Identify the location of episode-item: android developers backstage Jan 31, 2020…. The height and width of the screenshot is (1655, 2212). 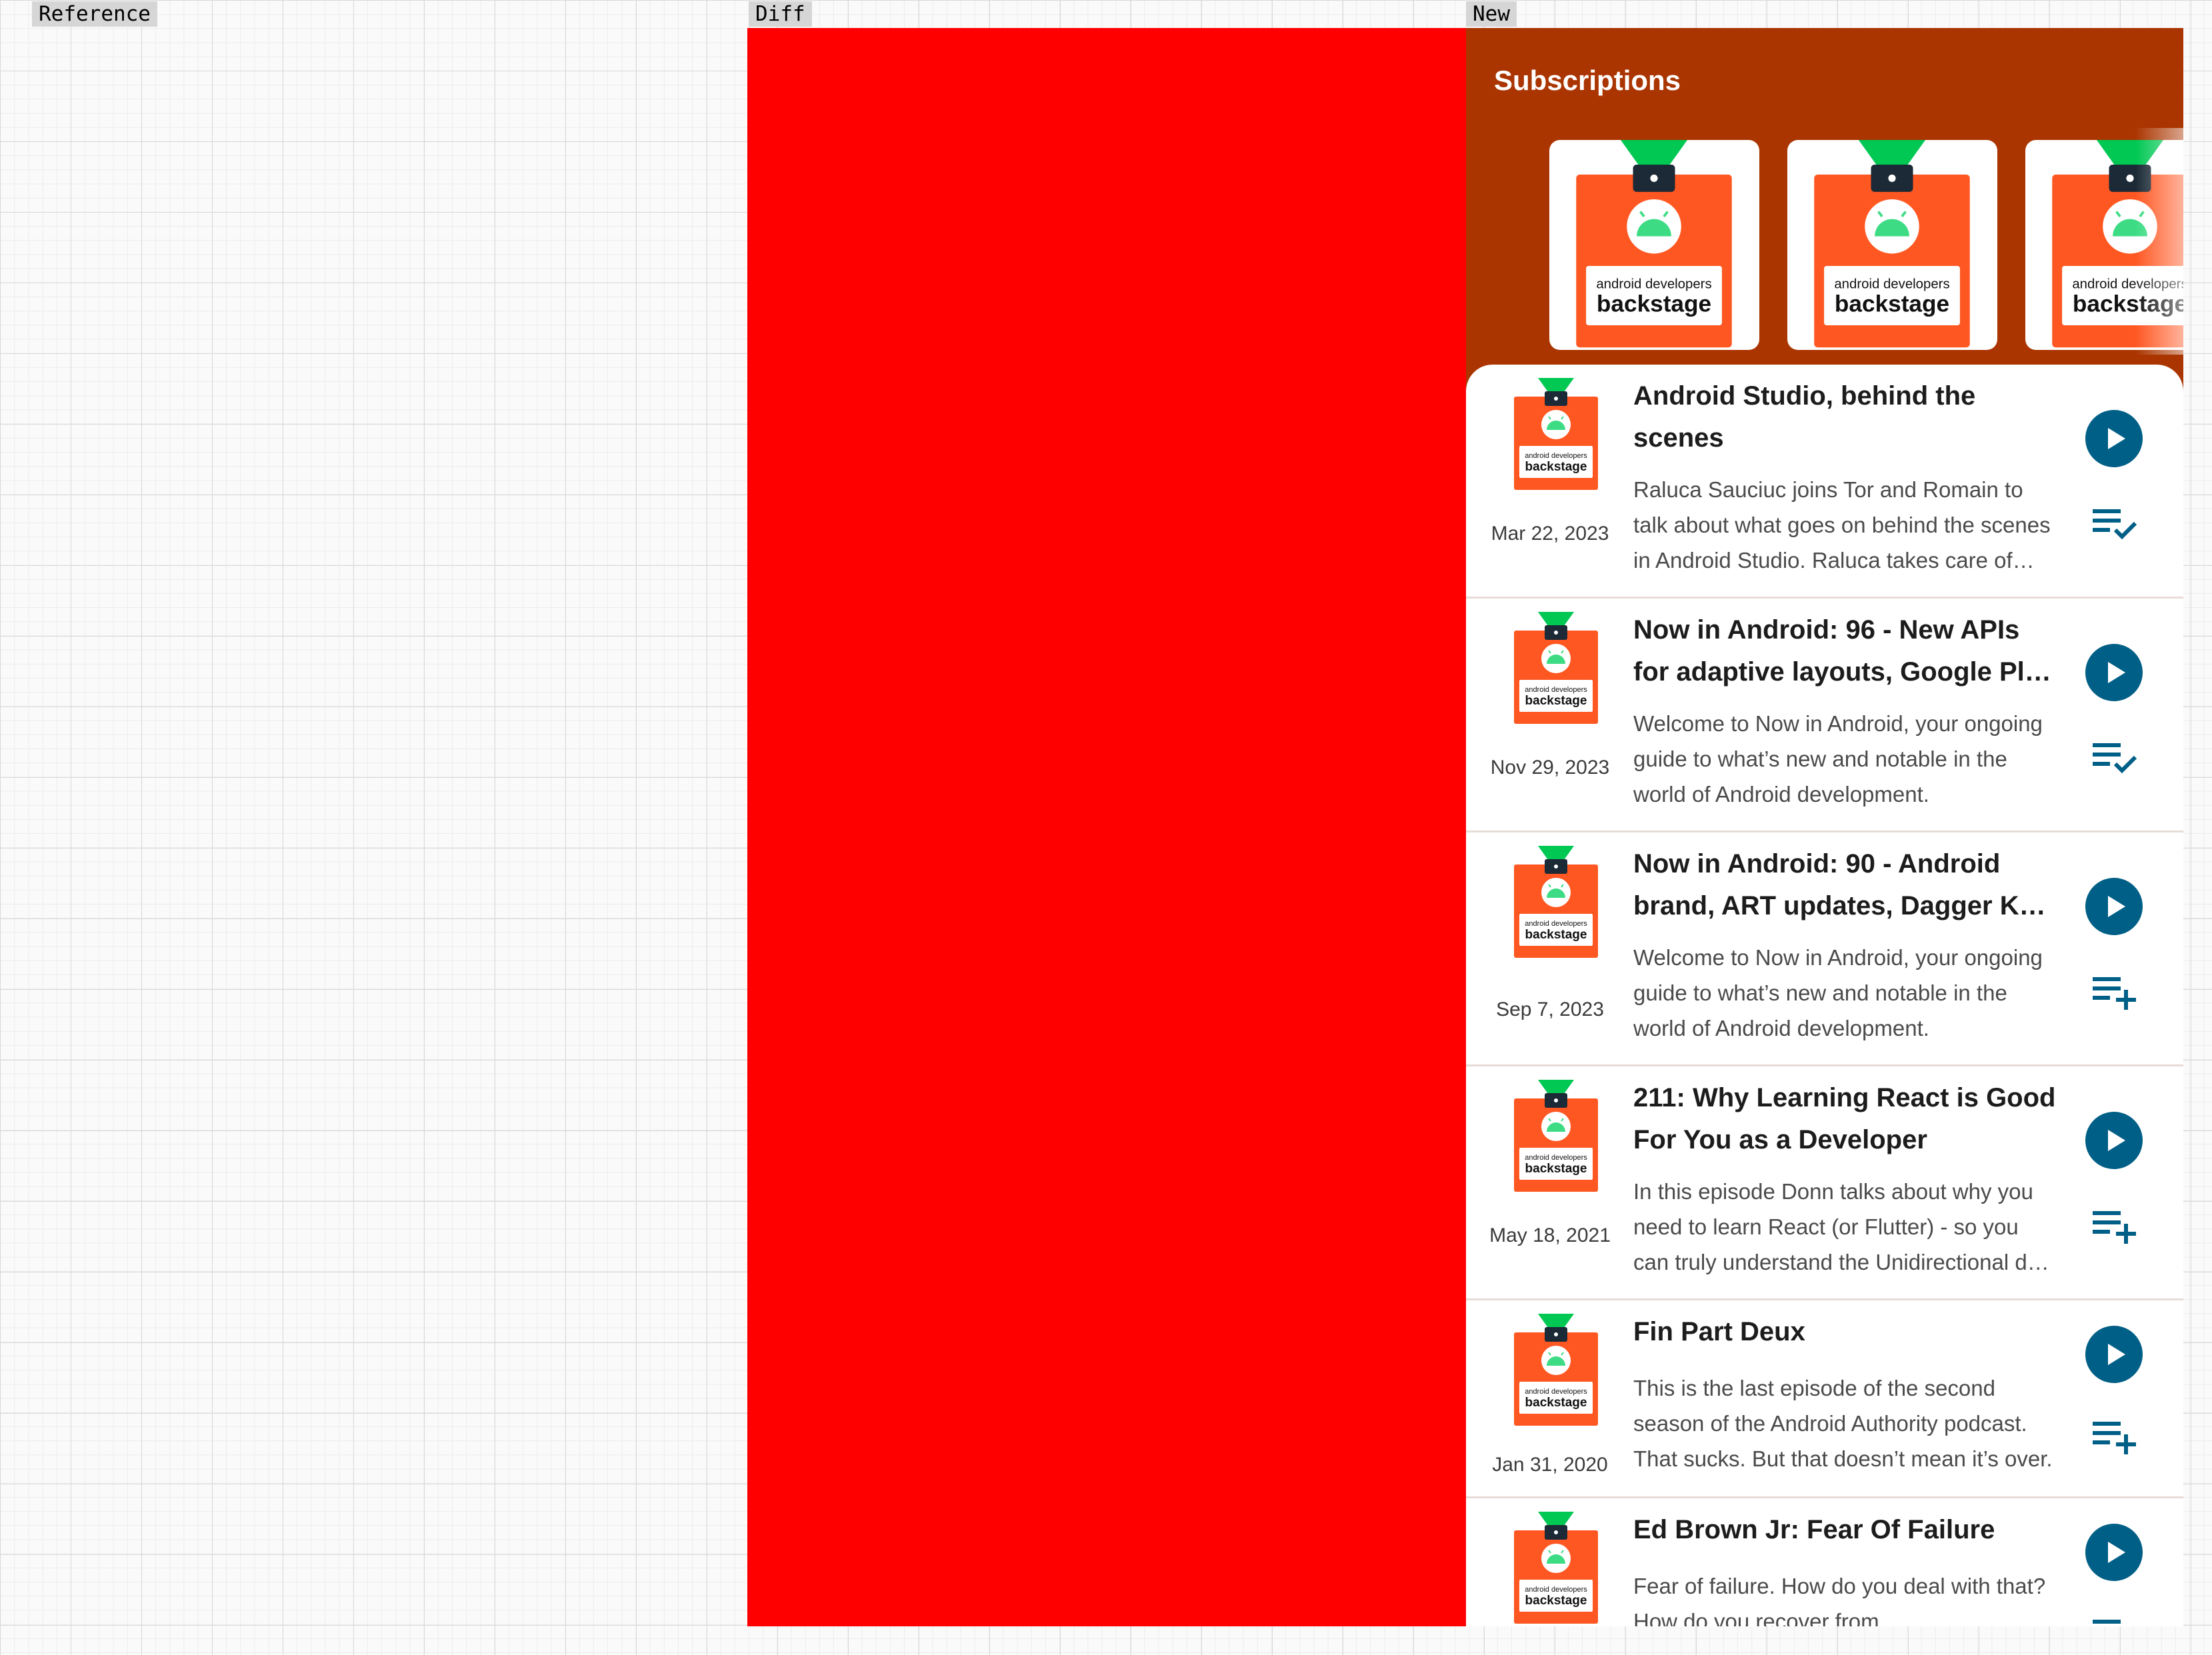
(1824, 1399).